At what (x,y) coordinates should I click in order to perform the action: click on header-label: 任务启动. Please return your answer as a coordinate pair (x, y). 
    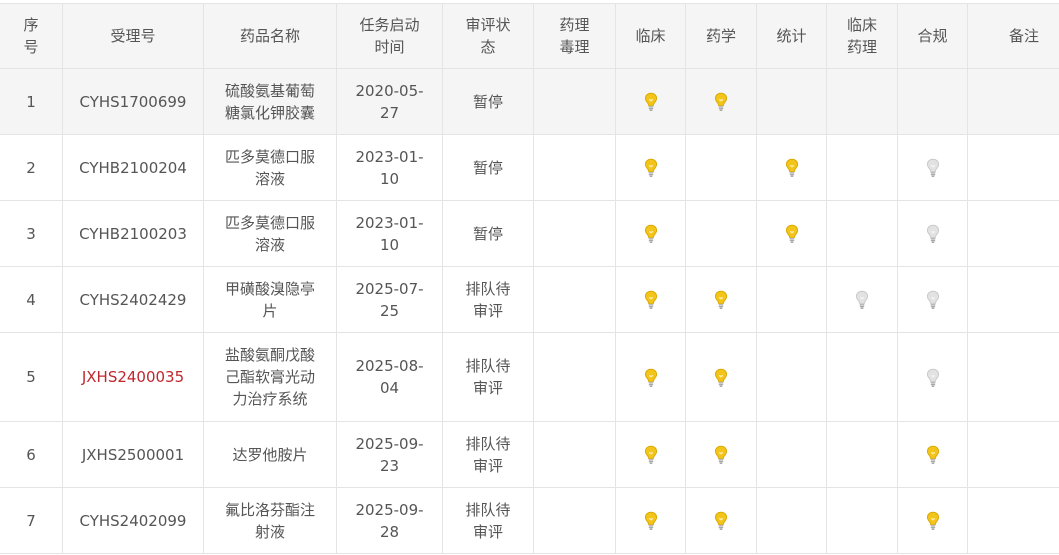
    Looking at the image, I should click on (389, 25).